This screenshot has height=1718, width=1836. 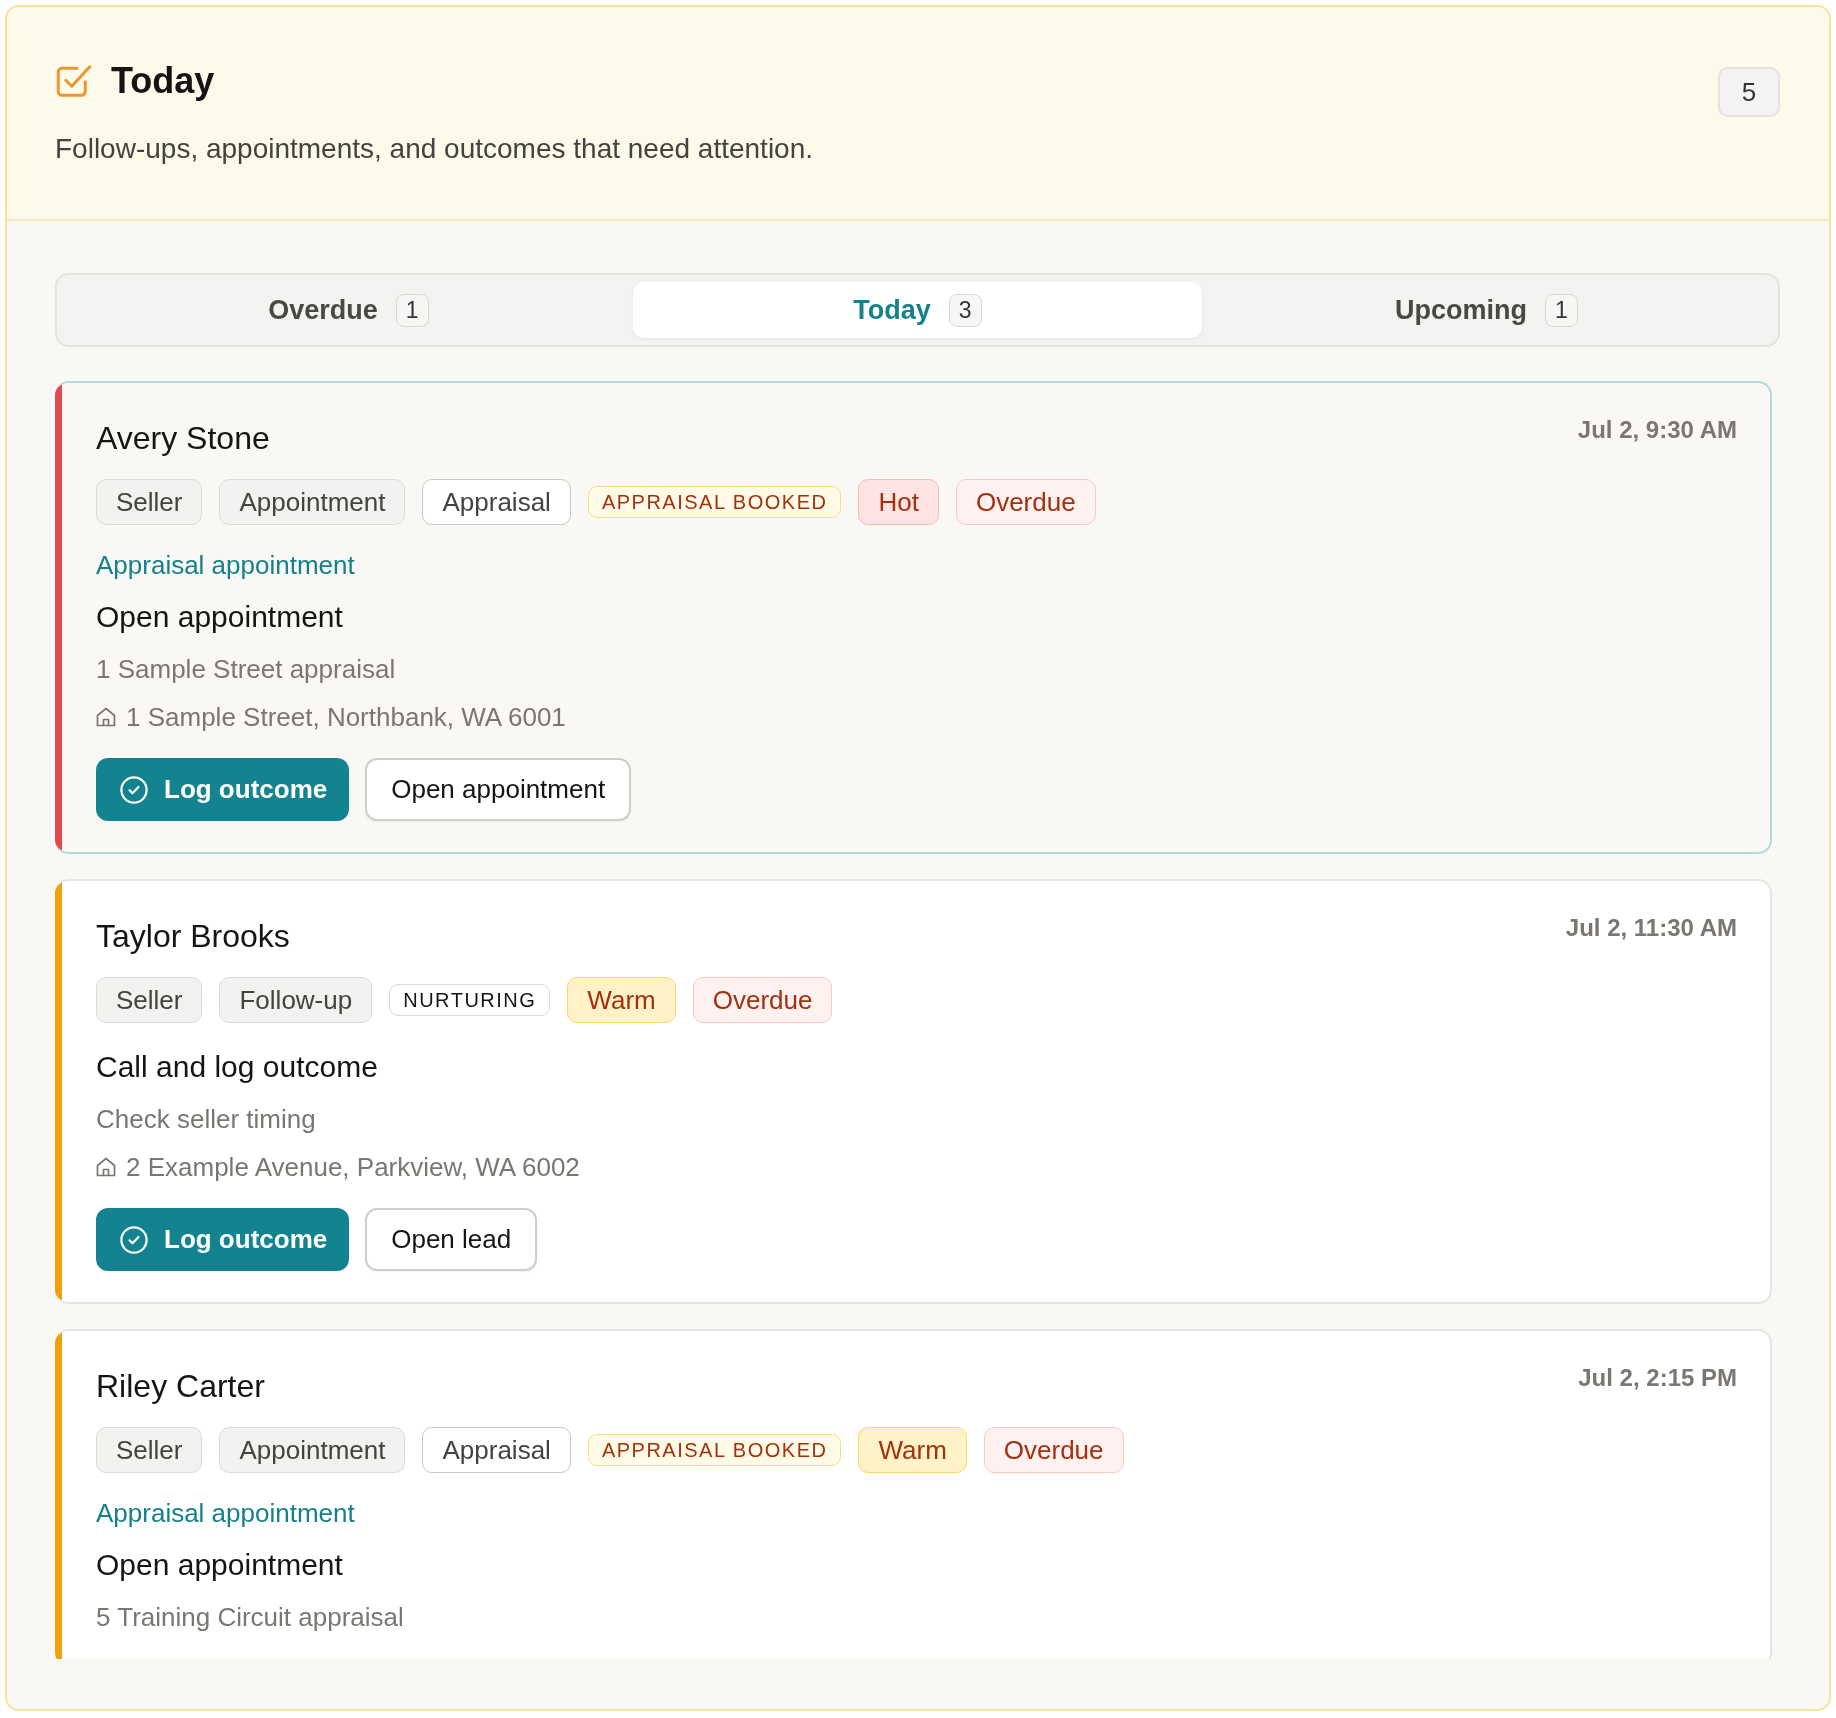 What do you see at coordinates (163, 81) in the screenshot?
I see `panel-title: Today` at bounding box center [163, 81].